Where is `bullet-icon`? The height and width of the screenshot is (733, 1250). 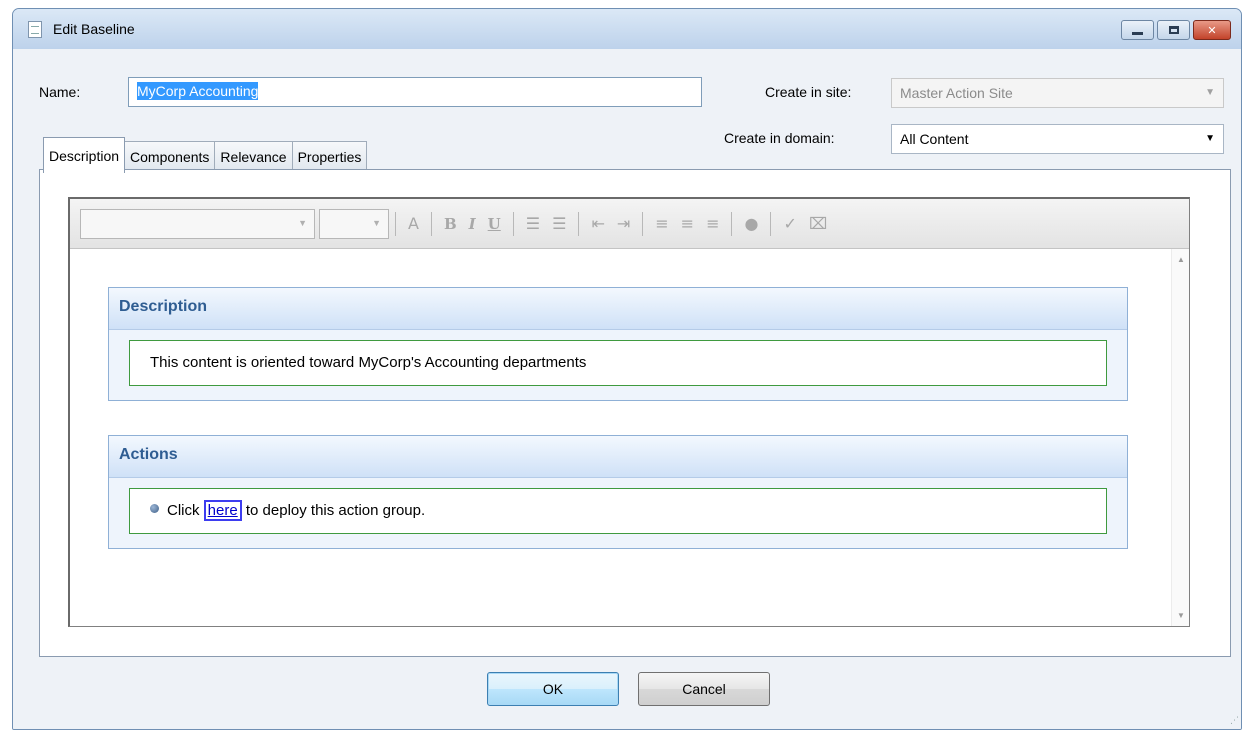 bullet-icon is located at coordinates (154, 508).